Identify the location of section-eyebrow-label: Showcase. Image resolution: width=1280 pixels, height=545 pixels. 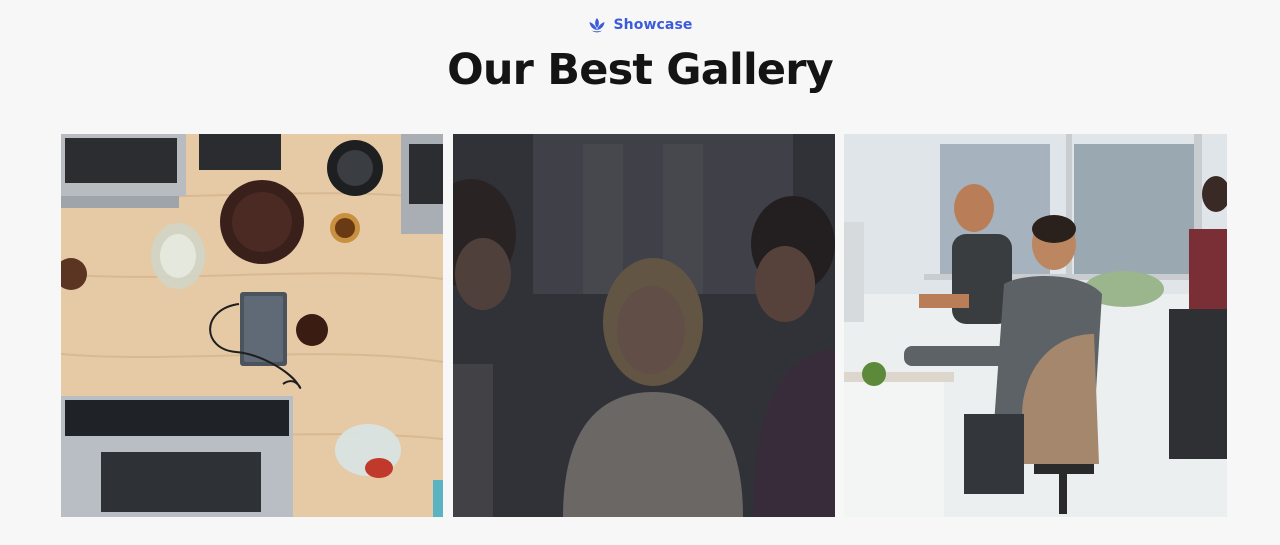
(653, 25).